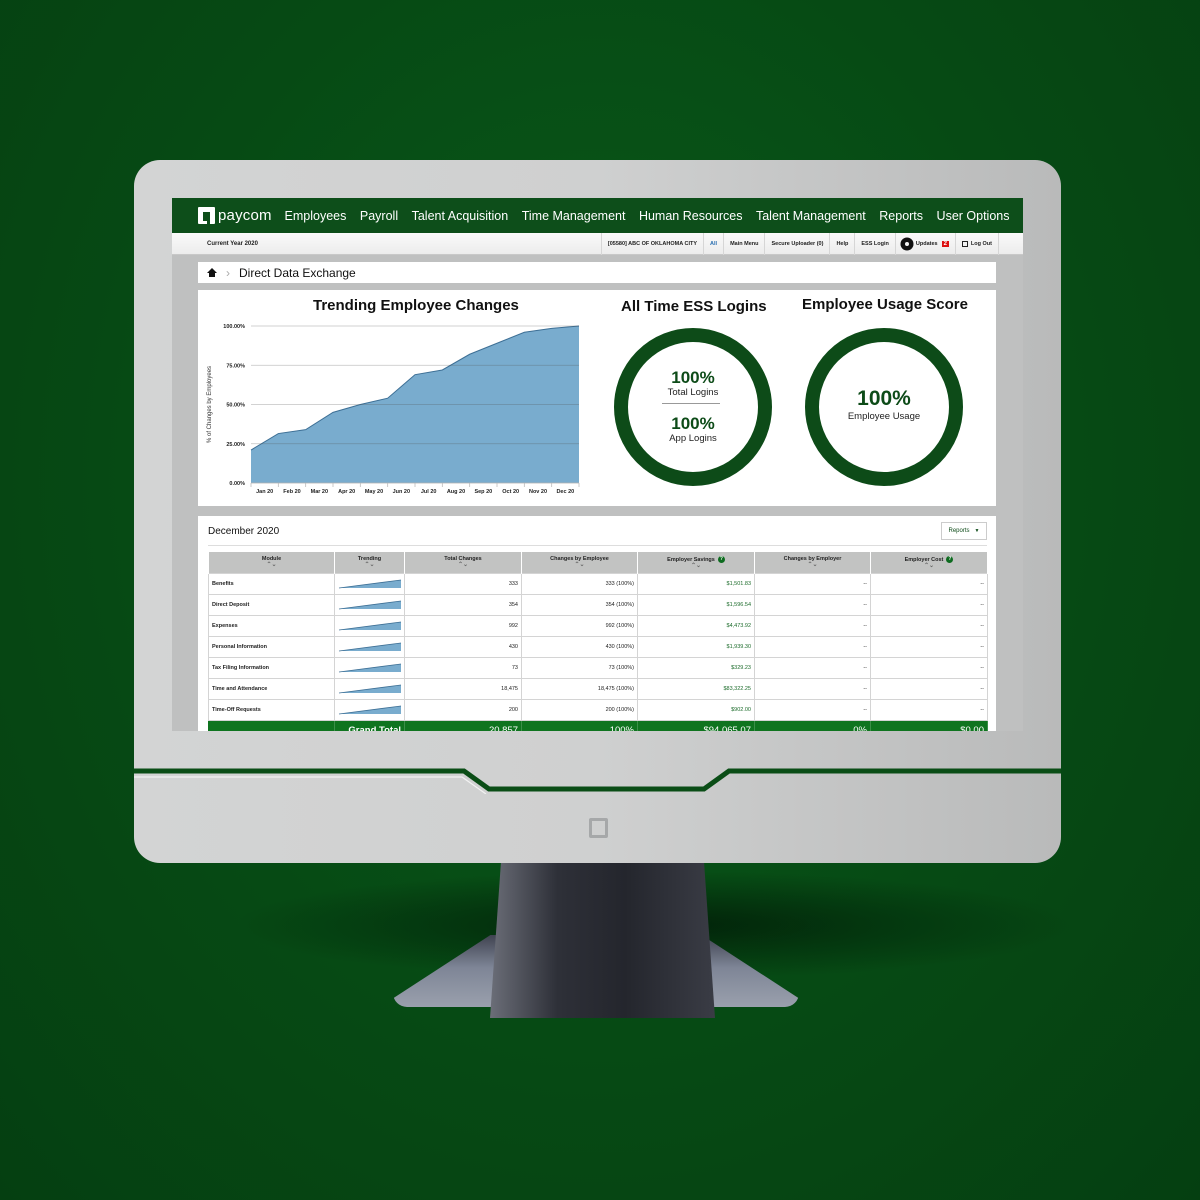  Describe the element at coordinates (579, 710) in the screenshot. I see `changes-by-employee-cell: 200 (100%)` at that location.